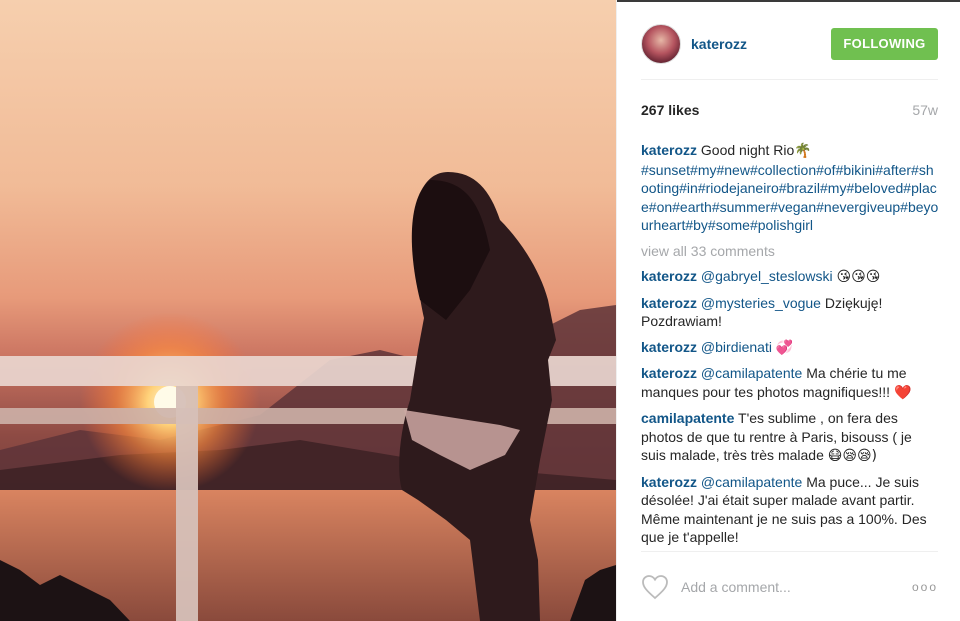  Describe the element at coordinates (747, 150) in the screenshot. I see `caption-text: Good night Rio` at that location.